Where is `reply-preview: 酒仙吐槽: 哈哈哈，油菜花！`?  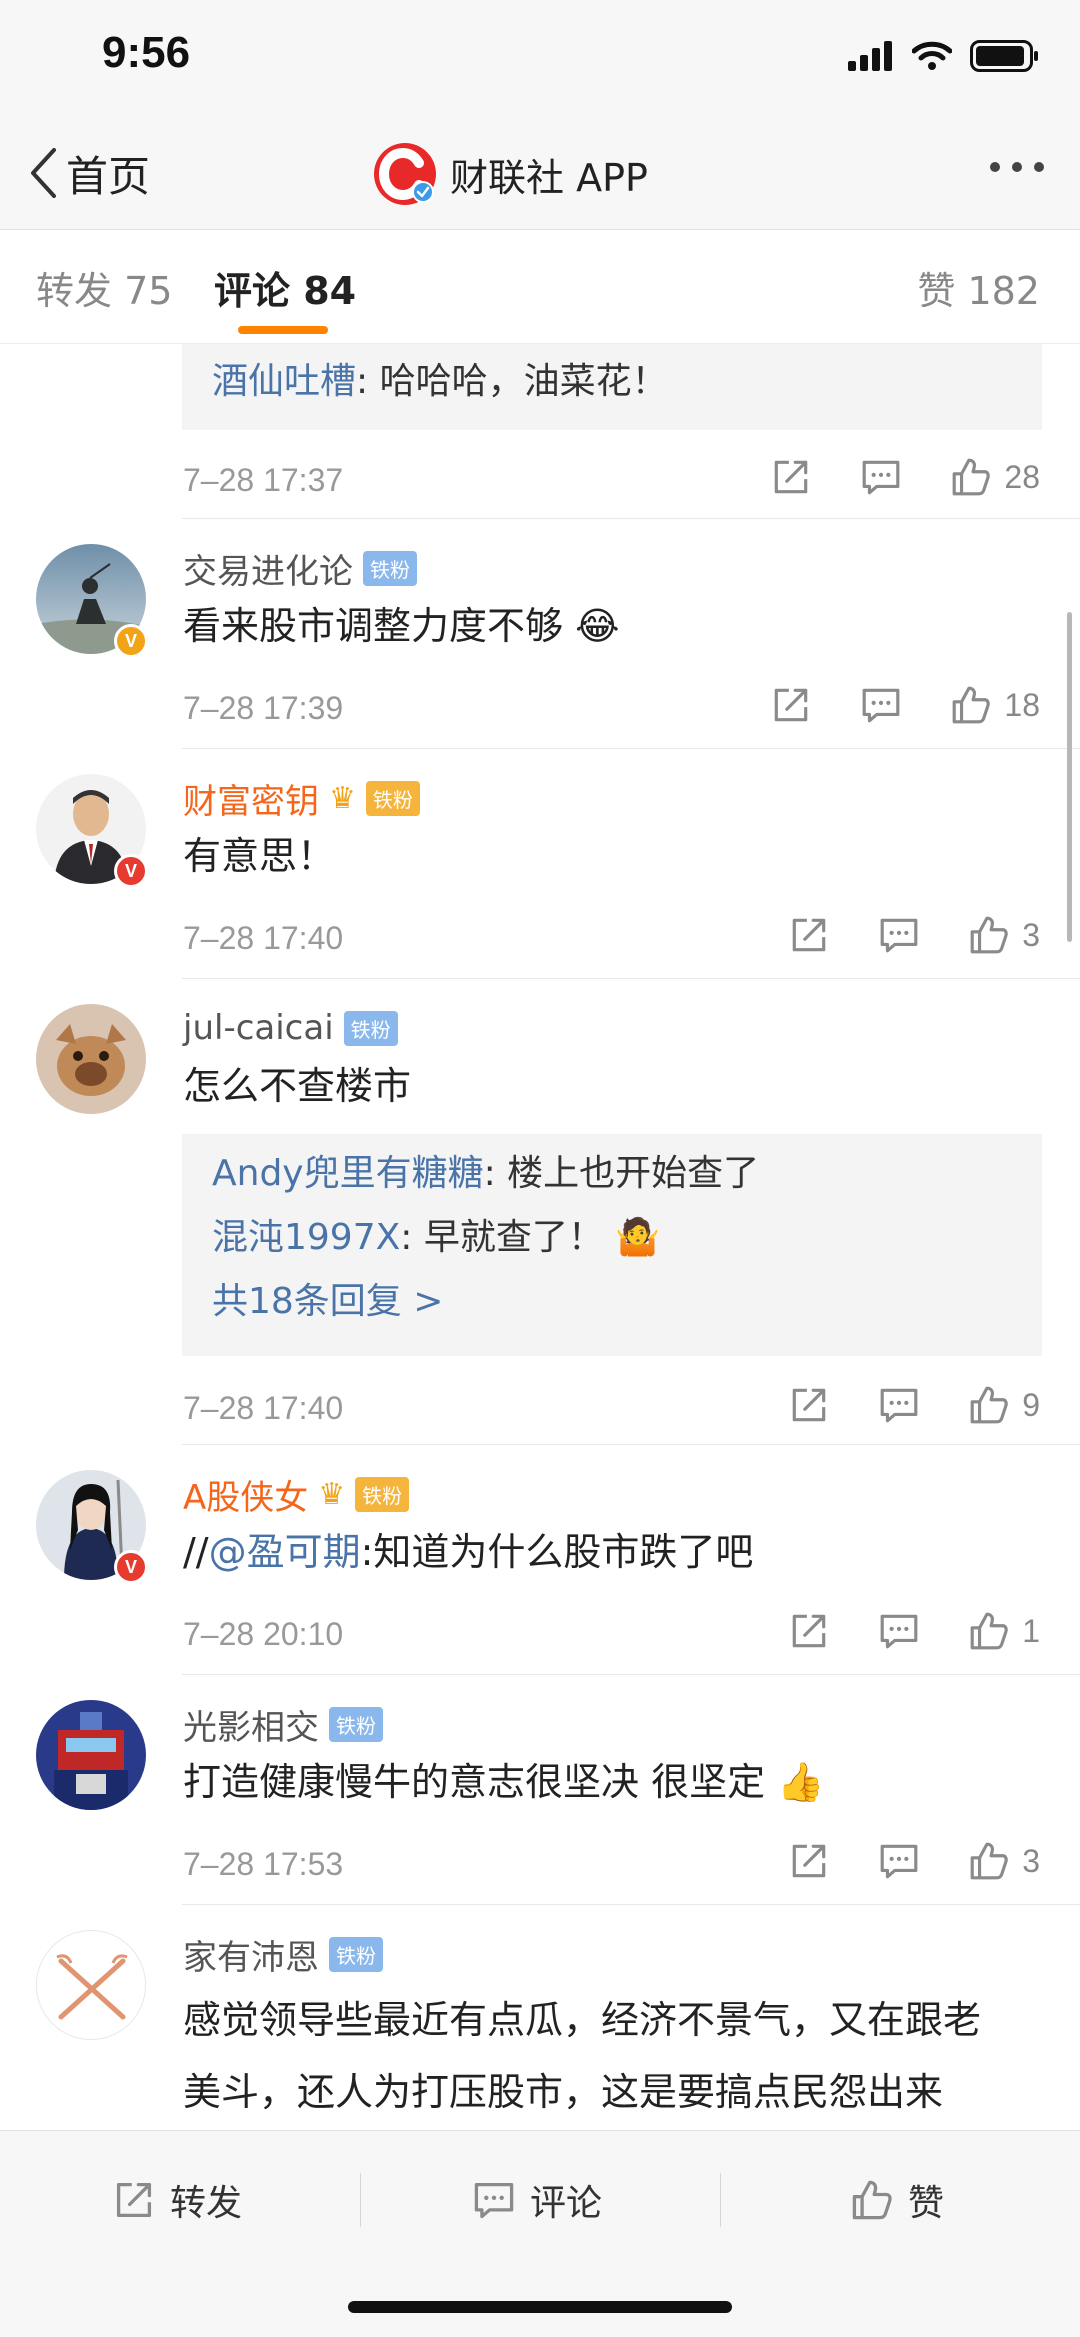
reply-preview: 酒仙吐槽: 哈哈哈，油菜花！ is located at coordinates (612, 387).